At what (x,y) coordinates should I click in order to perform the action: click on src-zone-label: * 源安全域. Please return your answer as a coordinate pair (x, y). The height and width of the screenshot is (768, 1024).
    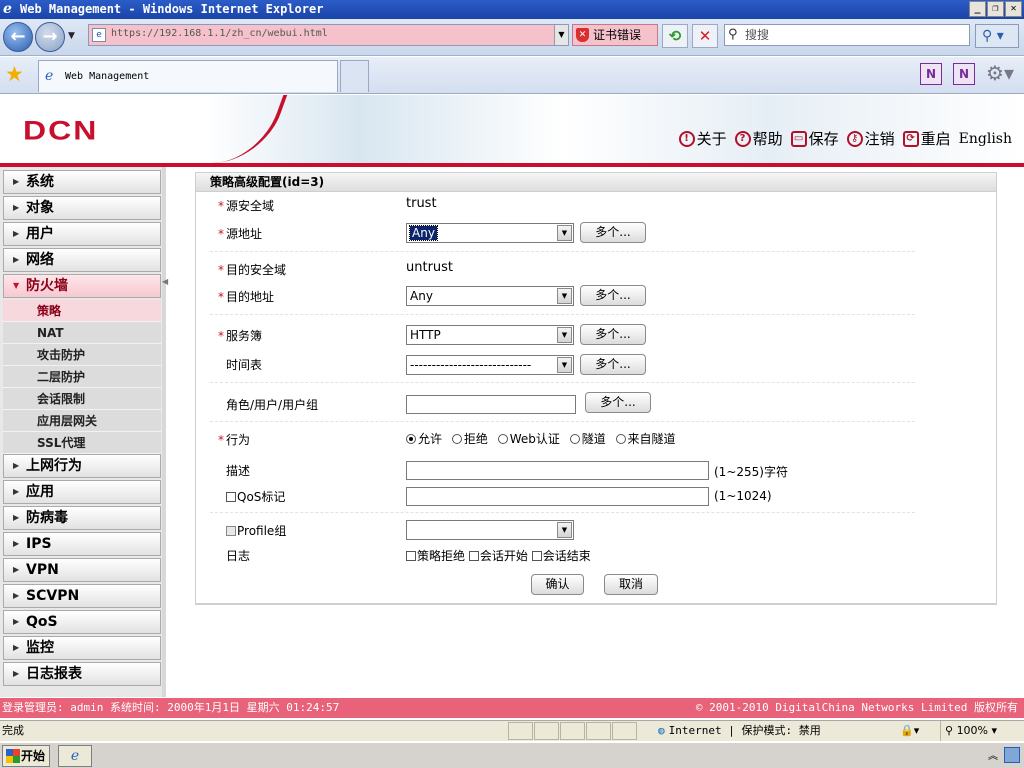
    Looking at the image, I should click on (246, 205).